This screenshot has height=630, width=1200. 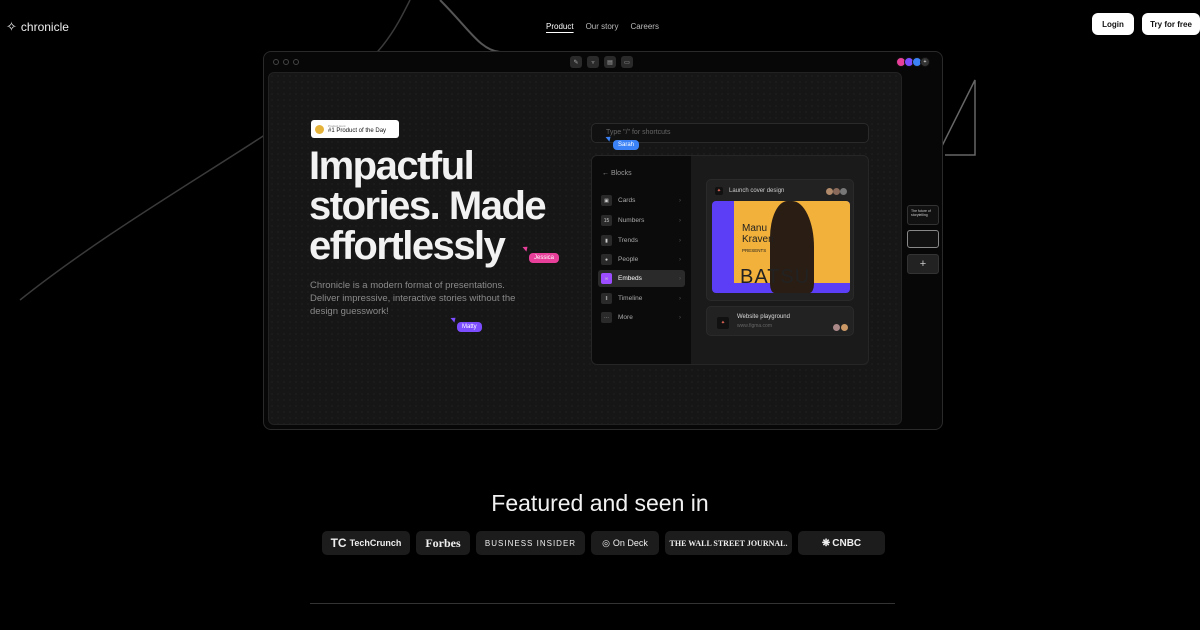 I want to click on add-slide-button: +, so click(x=923, y=264).